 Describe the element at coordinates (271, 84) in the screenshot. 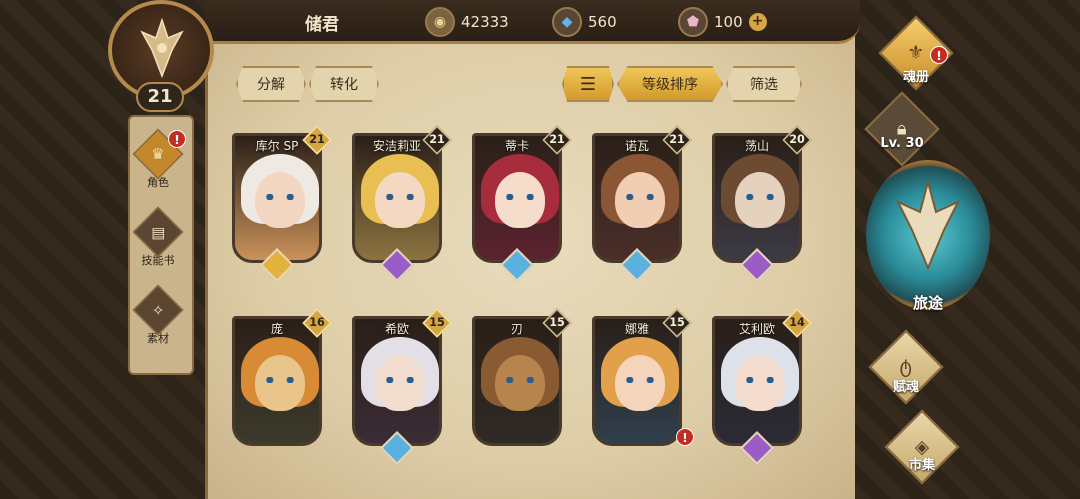

I see `decompose-button: 分解` at that location.